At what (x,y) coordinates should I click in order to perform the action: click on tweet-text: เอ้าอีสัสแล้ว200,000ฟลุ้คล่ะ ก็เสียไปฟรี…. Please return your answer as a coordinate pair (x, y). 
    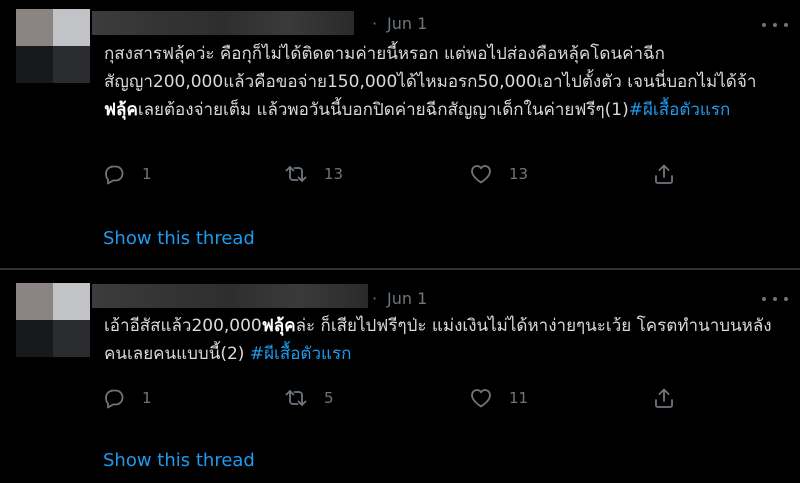
    Looking at the image, I should click on (438, 340).